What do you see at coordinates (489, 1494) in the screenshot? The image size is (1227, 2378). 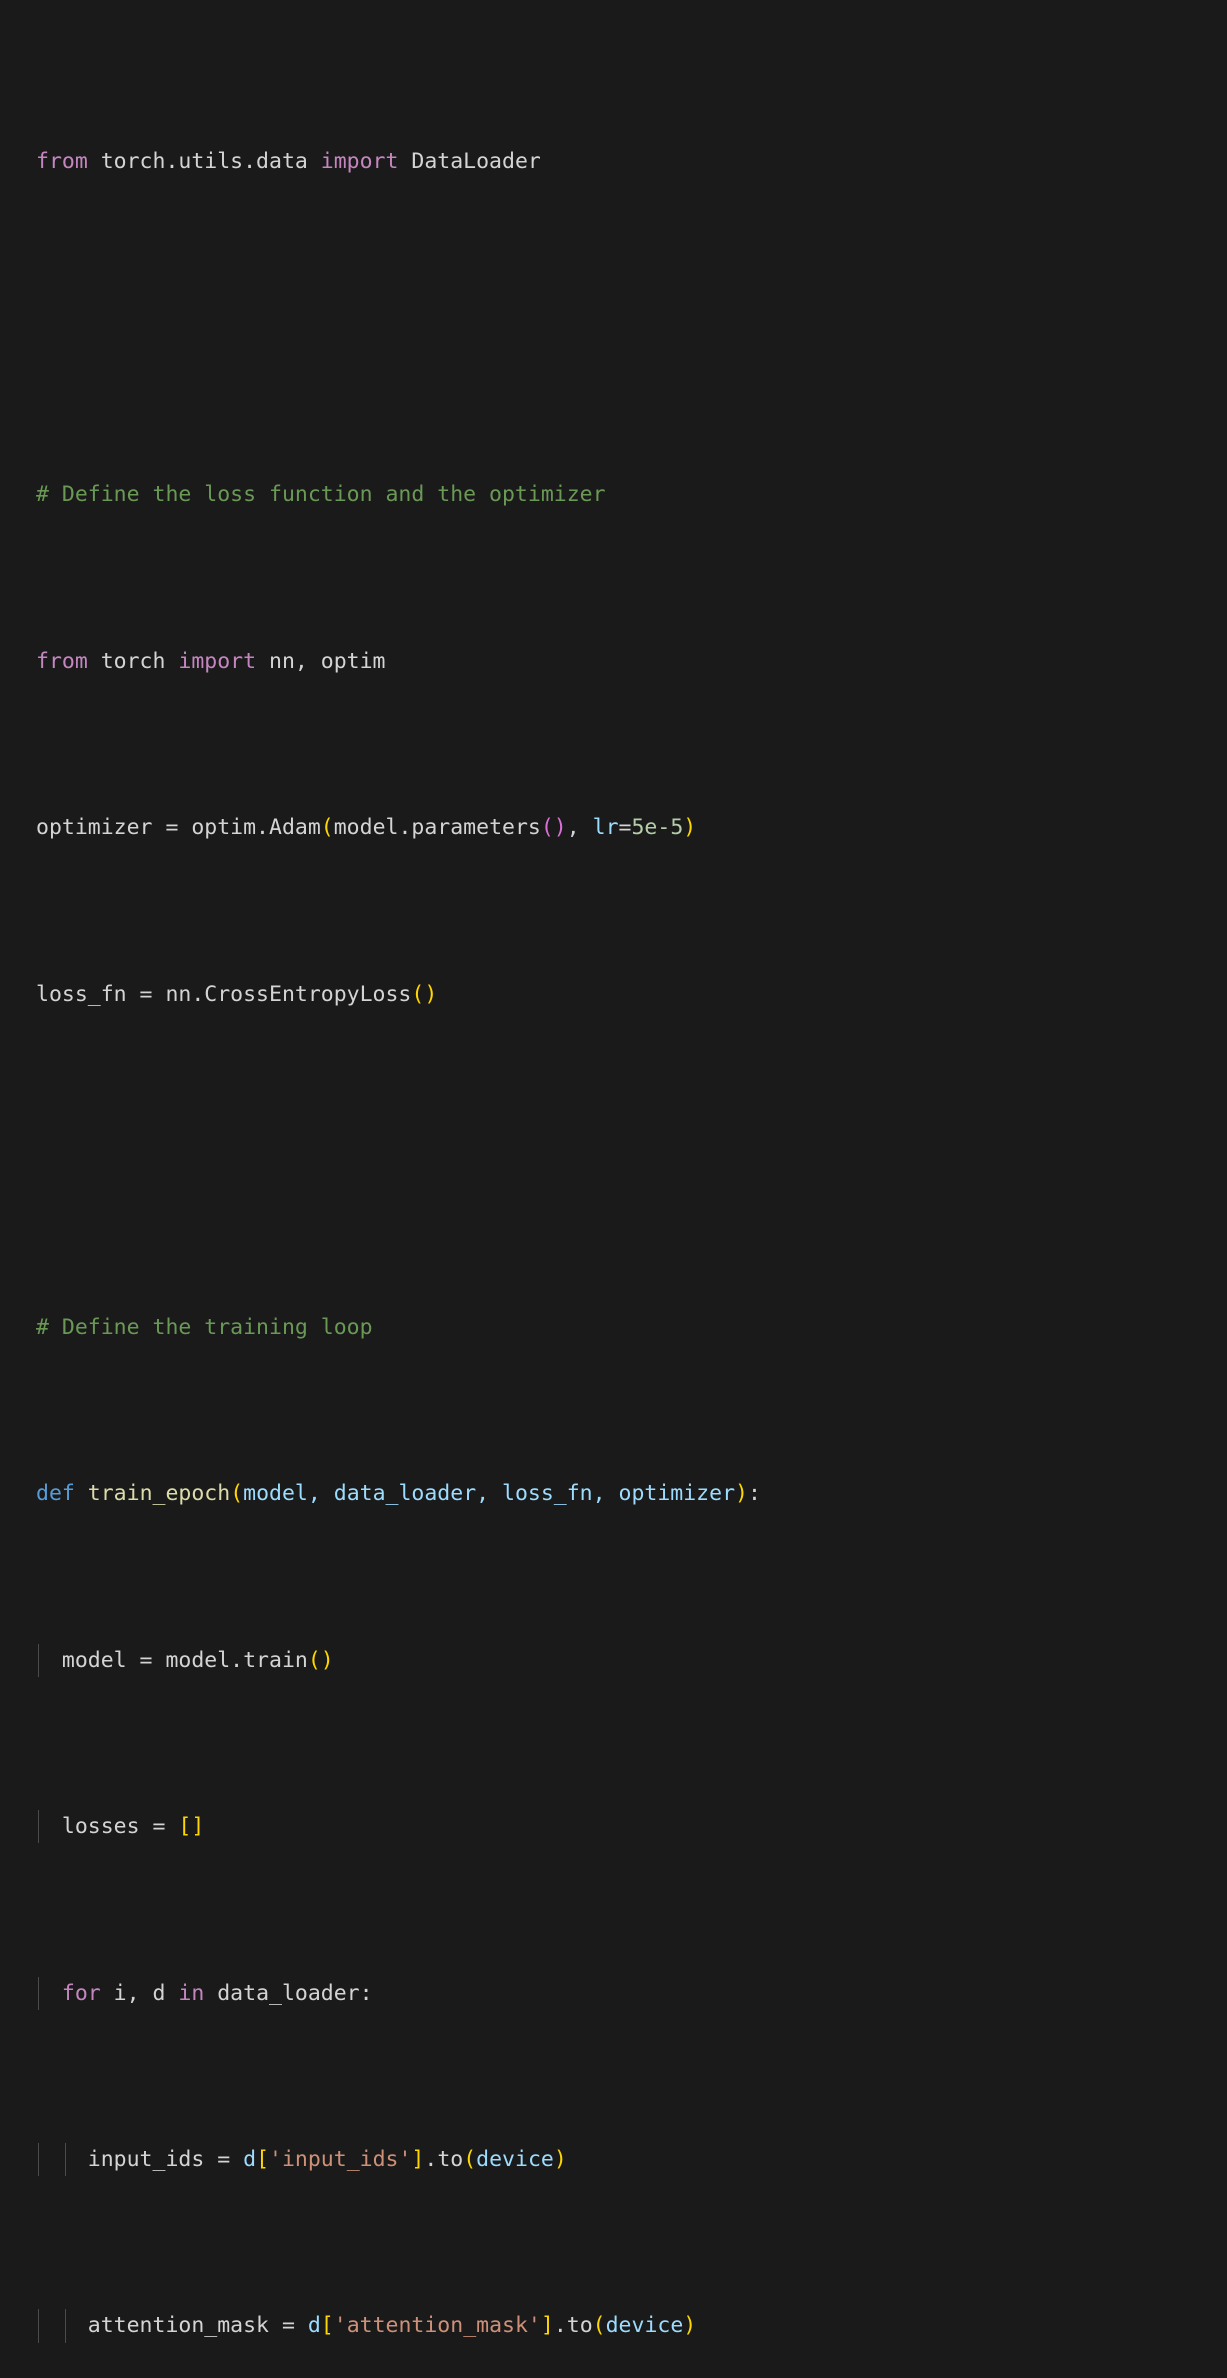 I see `function-params: model, data_loader, loss_fn, optimizer` at bounding box center [489, 1494].